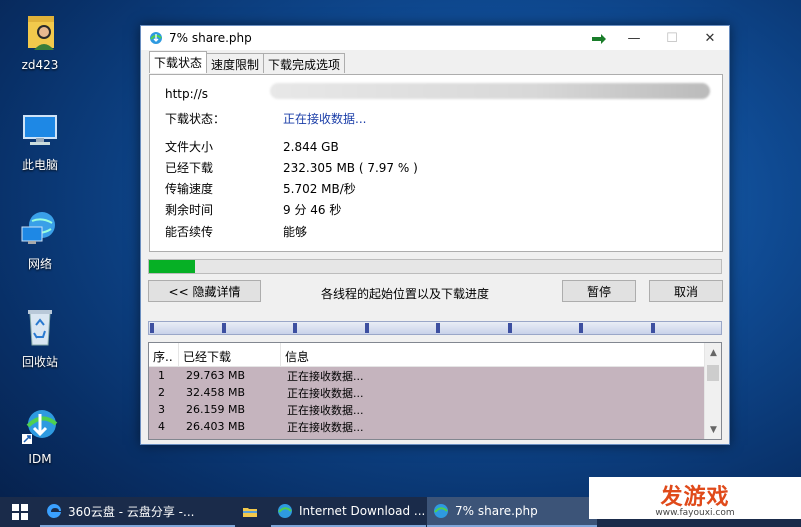 This screenshot has height=527, width=801. What do you see at coordinates (319, 189) in the screenshot?
I see `field-value: 5.702 MB/秒` at bounding box center [319, 189].